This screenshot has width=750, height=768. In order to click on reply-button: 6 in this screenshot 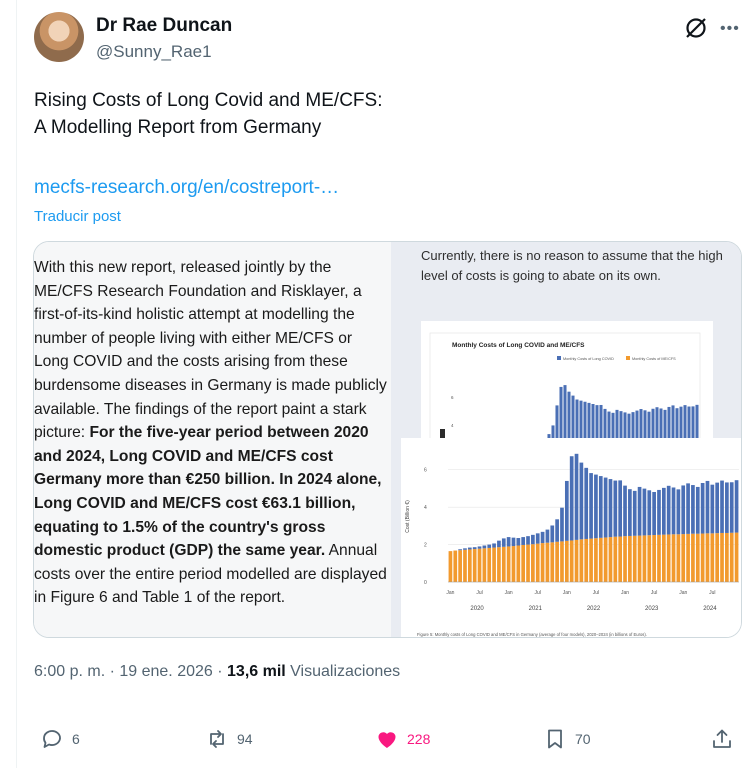, I will do `click(60, 739)`.